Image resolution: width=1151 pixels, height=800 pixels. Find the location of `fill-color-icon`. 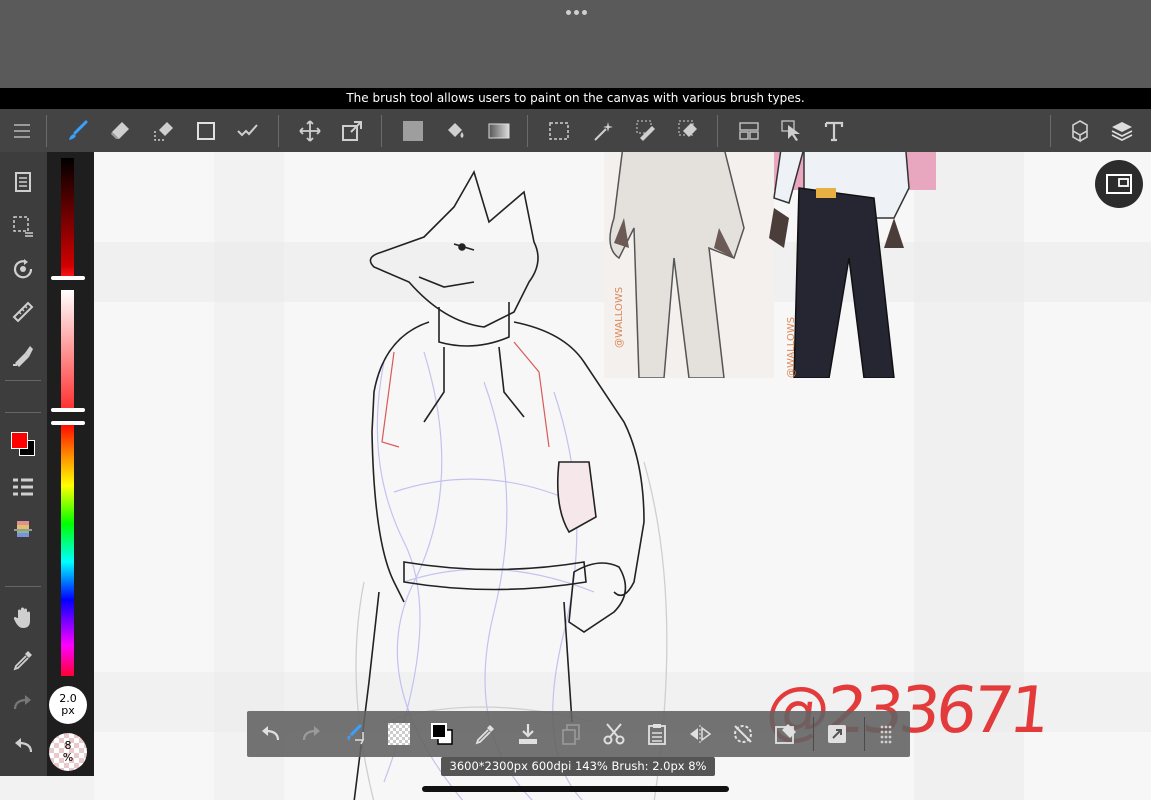

fill-color-icon is located at coordinates (413, 131).